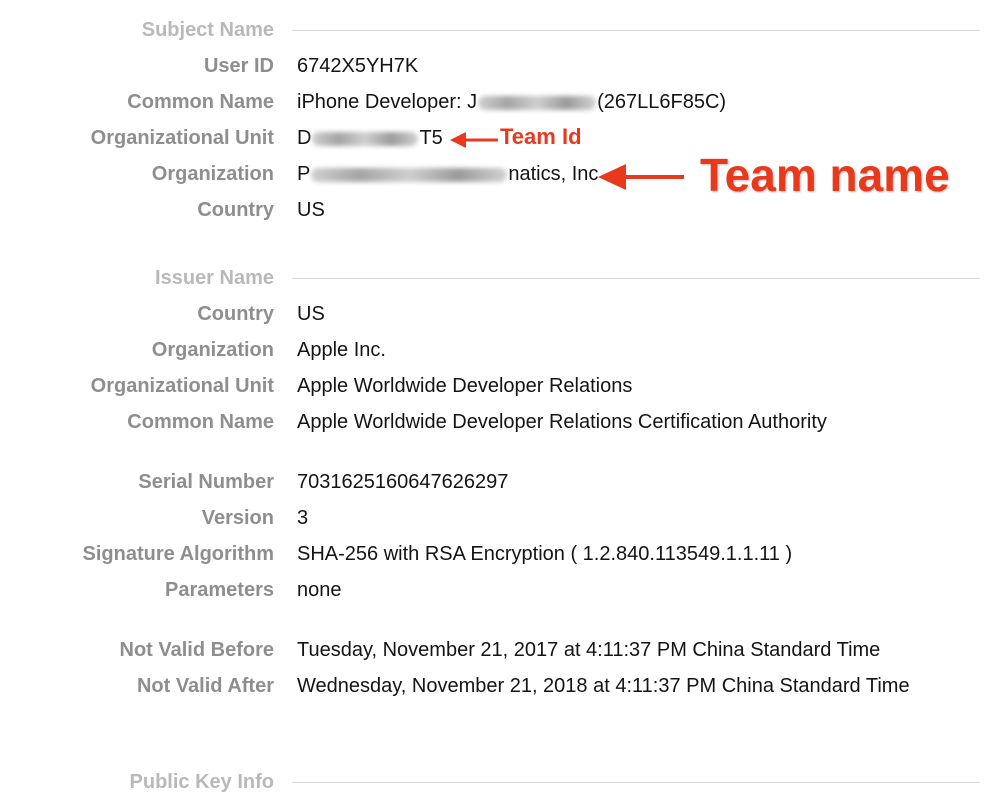  Describe the element at coordinates (200, 102) in the screenshot. I see `field-key-common-name: Common Name` at that location.